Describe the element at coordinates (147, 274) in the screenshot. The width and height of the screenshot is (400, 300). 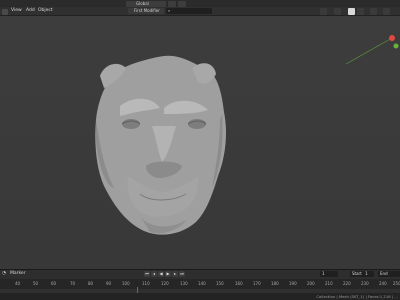
I see `jump-start-button: ⏮` at that location.